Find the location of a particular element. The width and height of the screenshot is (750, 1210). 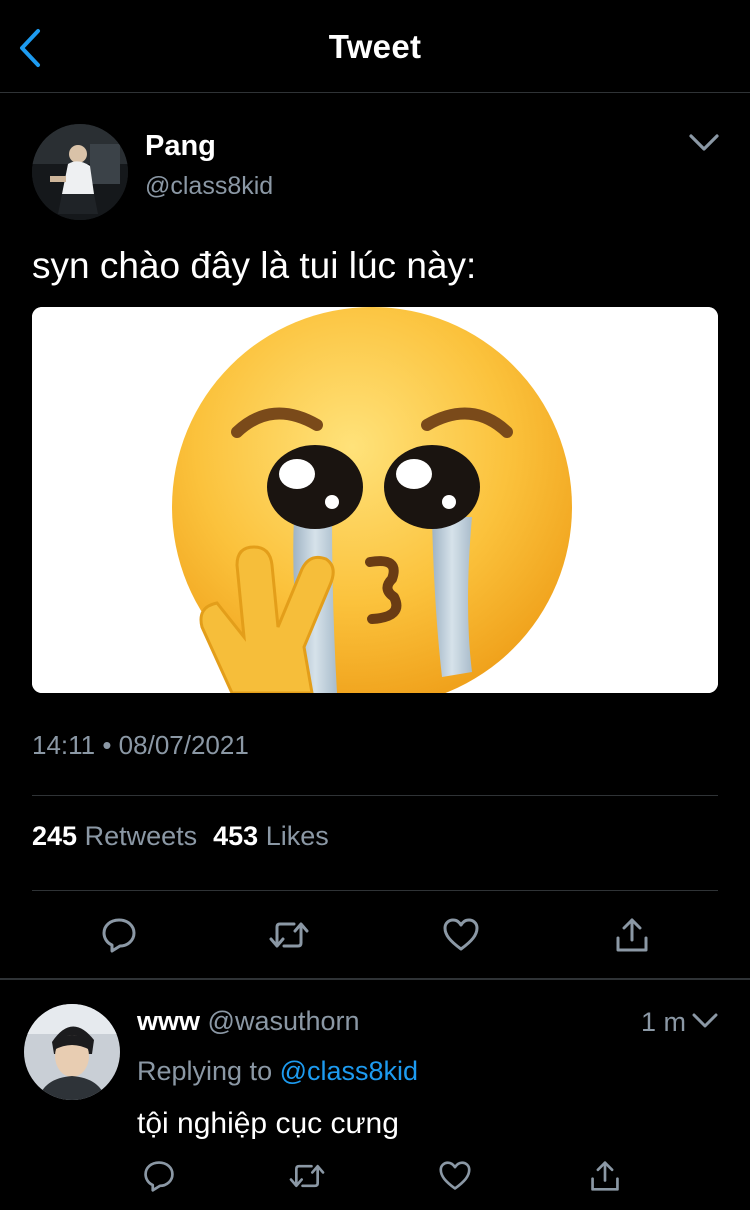

reply-action-bar is located at coordinates (417, 1176).